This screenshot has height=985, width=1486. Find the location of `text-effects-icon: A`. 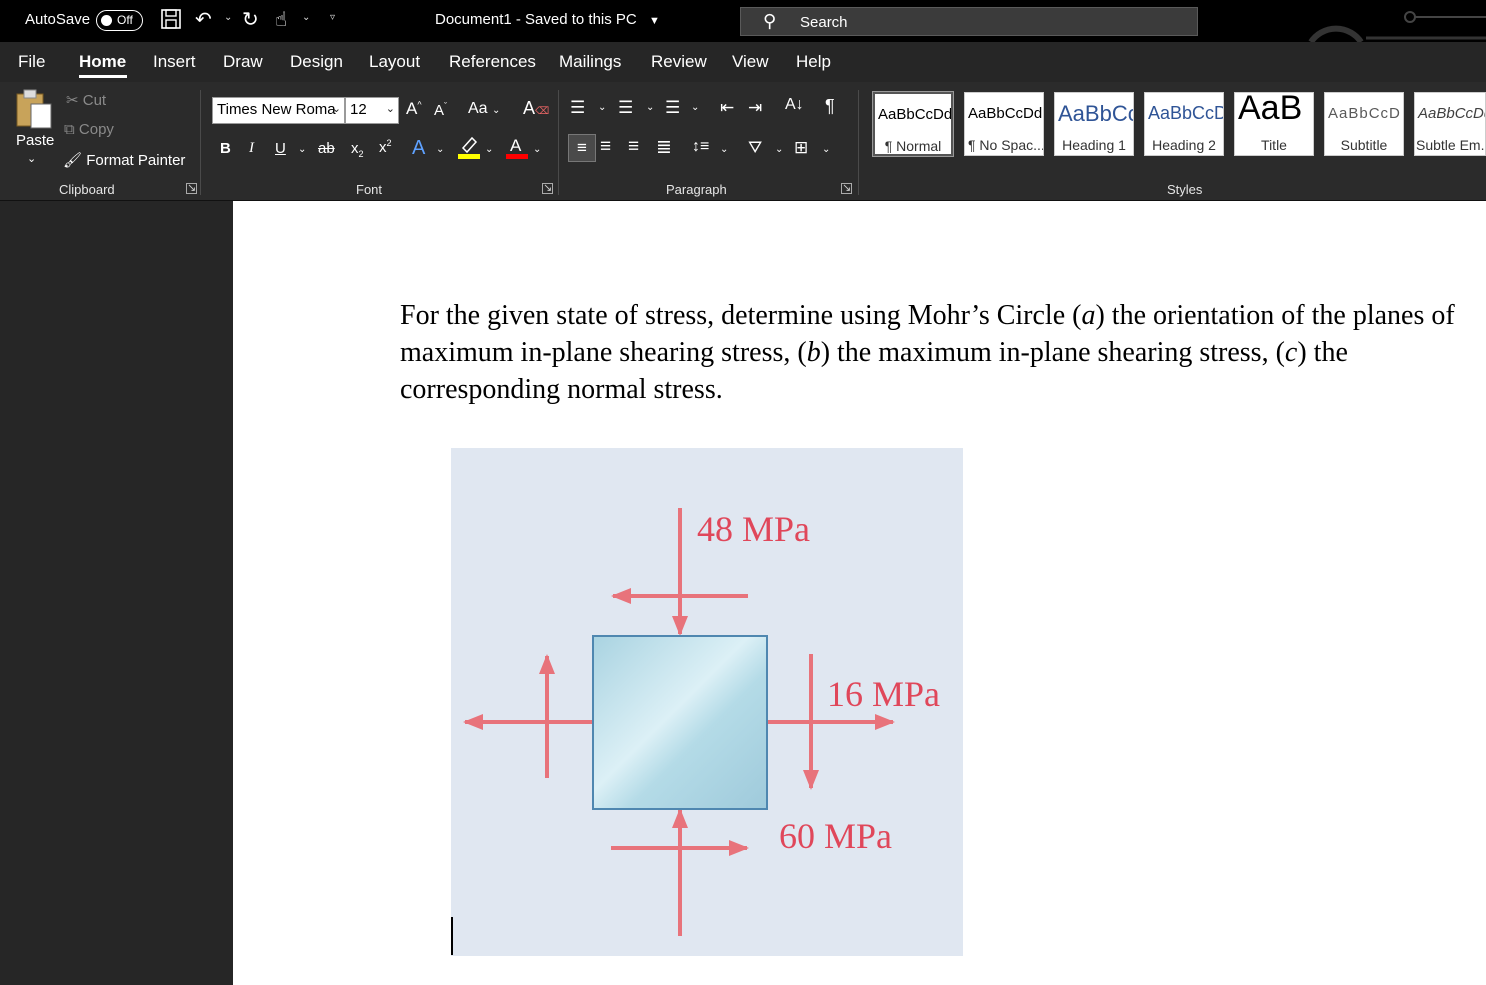

text-effects-icon: A is located at coordinates (418, 148).